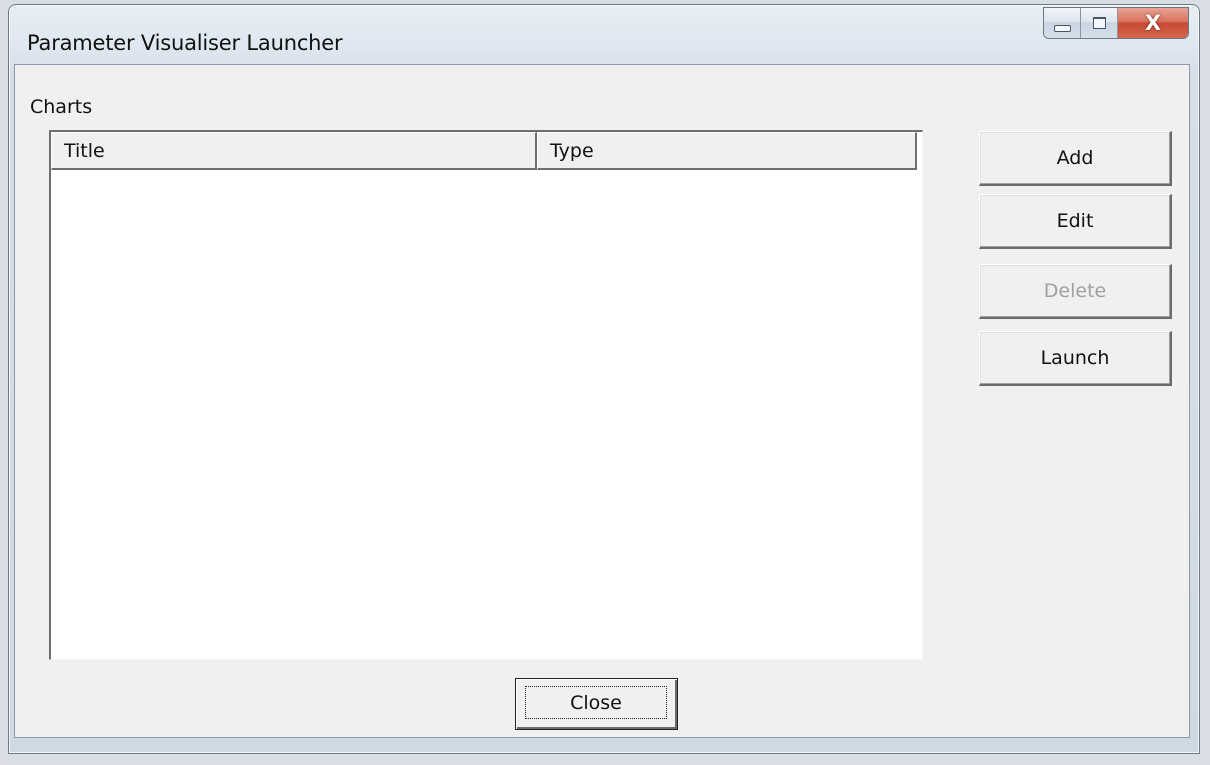  I want to click on close-window-button: X, so click(1153, 23).